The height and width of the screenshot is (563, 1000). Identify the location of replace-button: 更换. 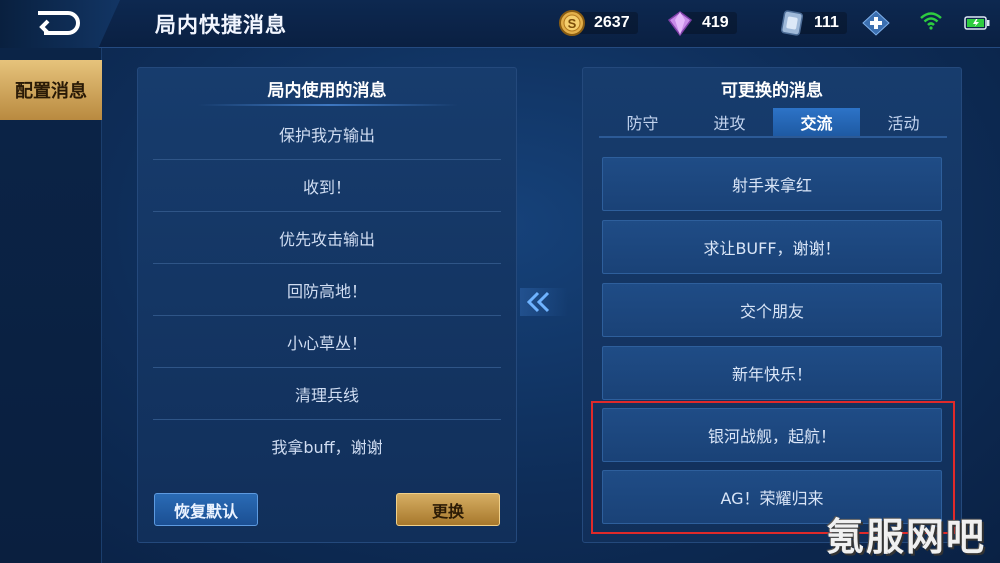
(448, 509).